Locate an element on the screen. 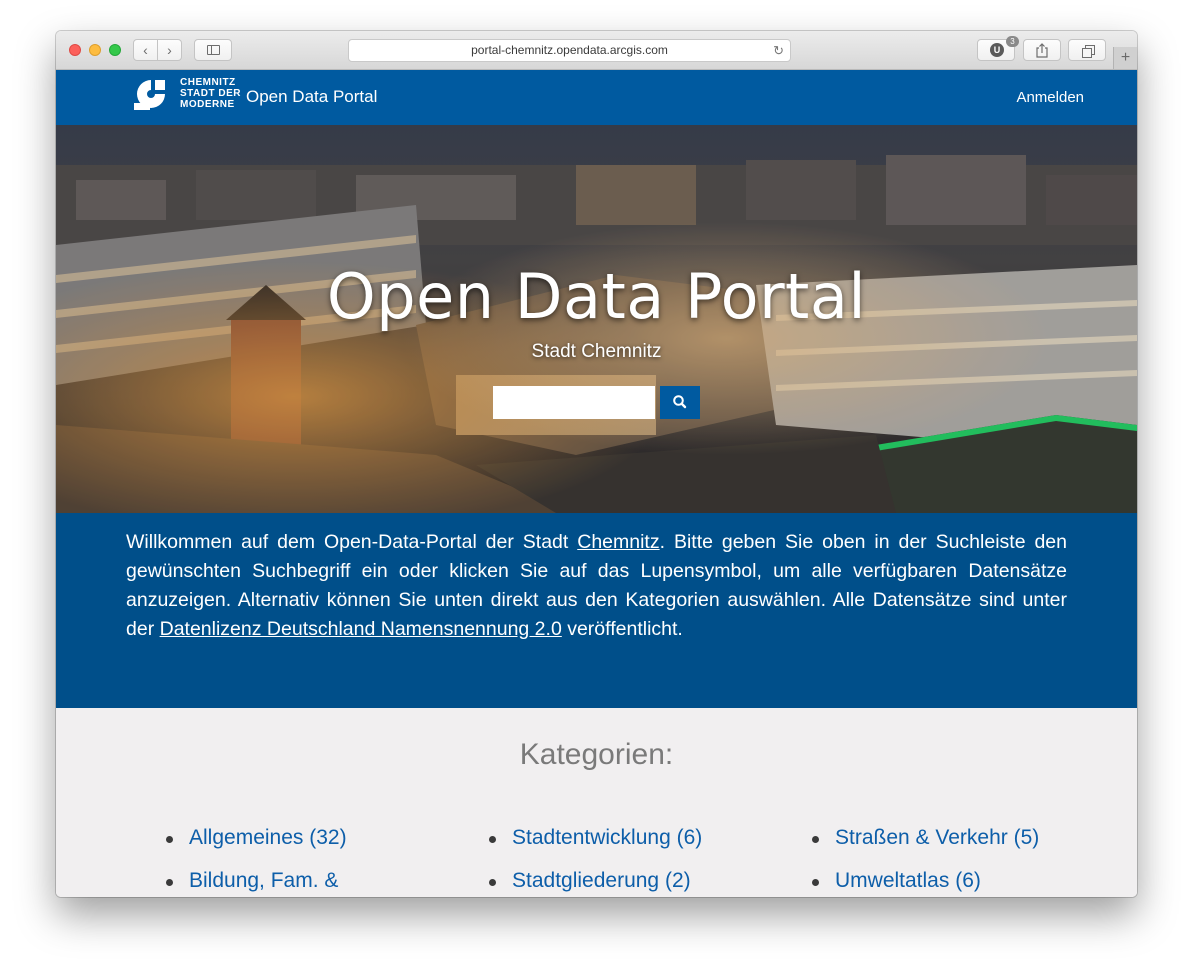 The width and height of the screenshot is (1193, 977). plus-icon: + is located at coordinates (1125, 57).